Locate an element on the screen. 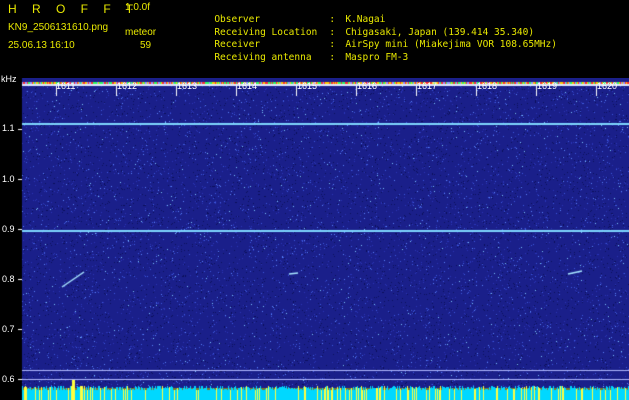 Image resolution: width=629 pixels, height=400 pixels. info-key: Observer is located at coordinates (237, 19).